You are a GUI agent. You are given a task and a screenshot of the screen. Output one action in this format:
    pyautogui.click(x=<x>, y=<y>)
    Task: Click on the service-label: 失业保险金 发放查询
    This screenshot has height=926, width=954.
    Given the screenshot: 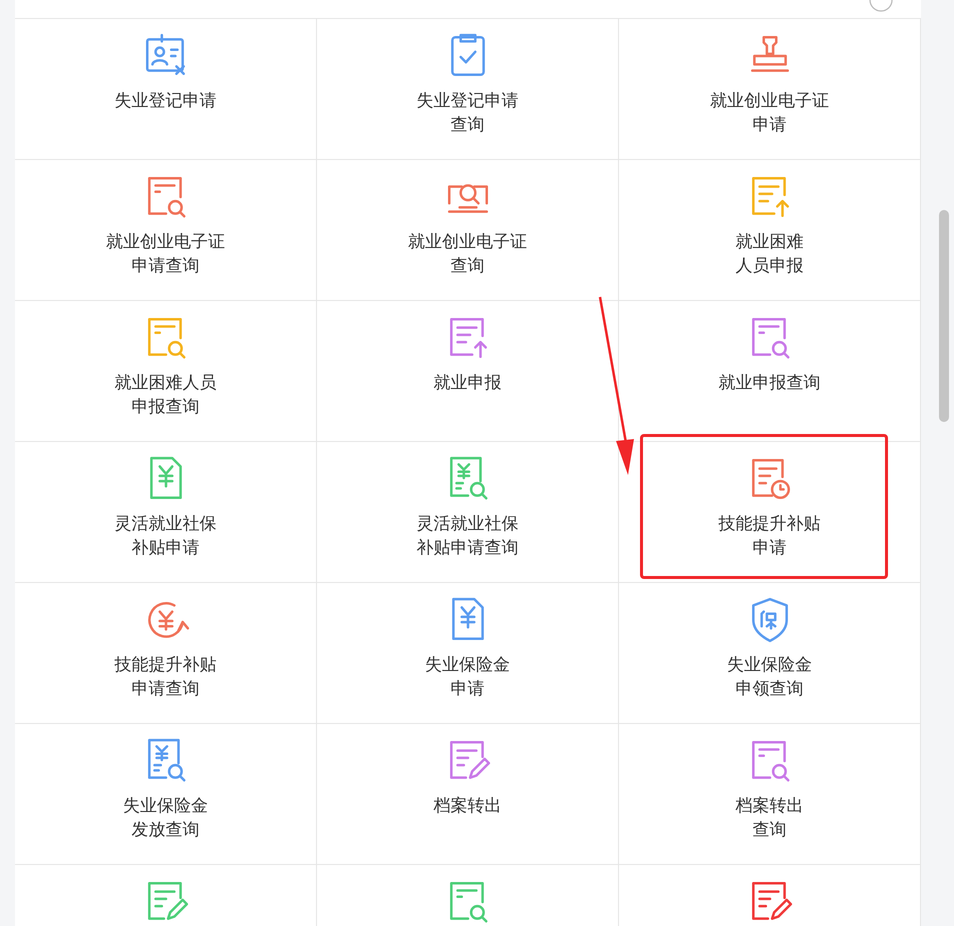 What is the action you would take?
    pyautogui.click(x=165, y=818)
    